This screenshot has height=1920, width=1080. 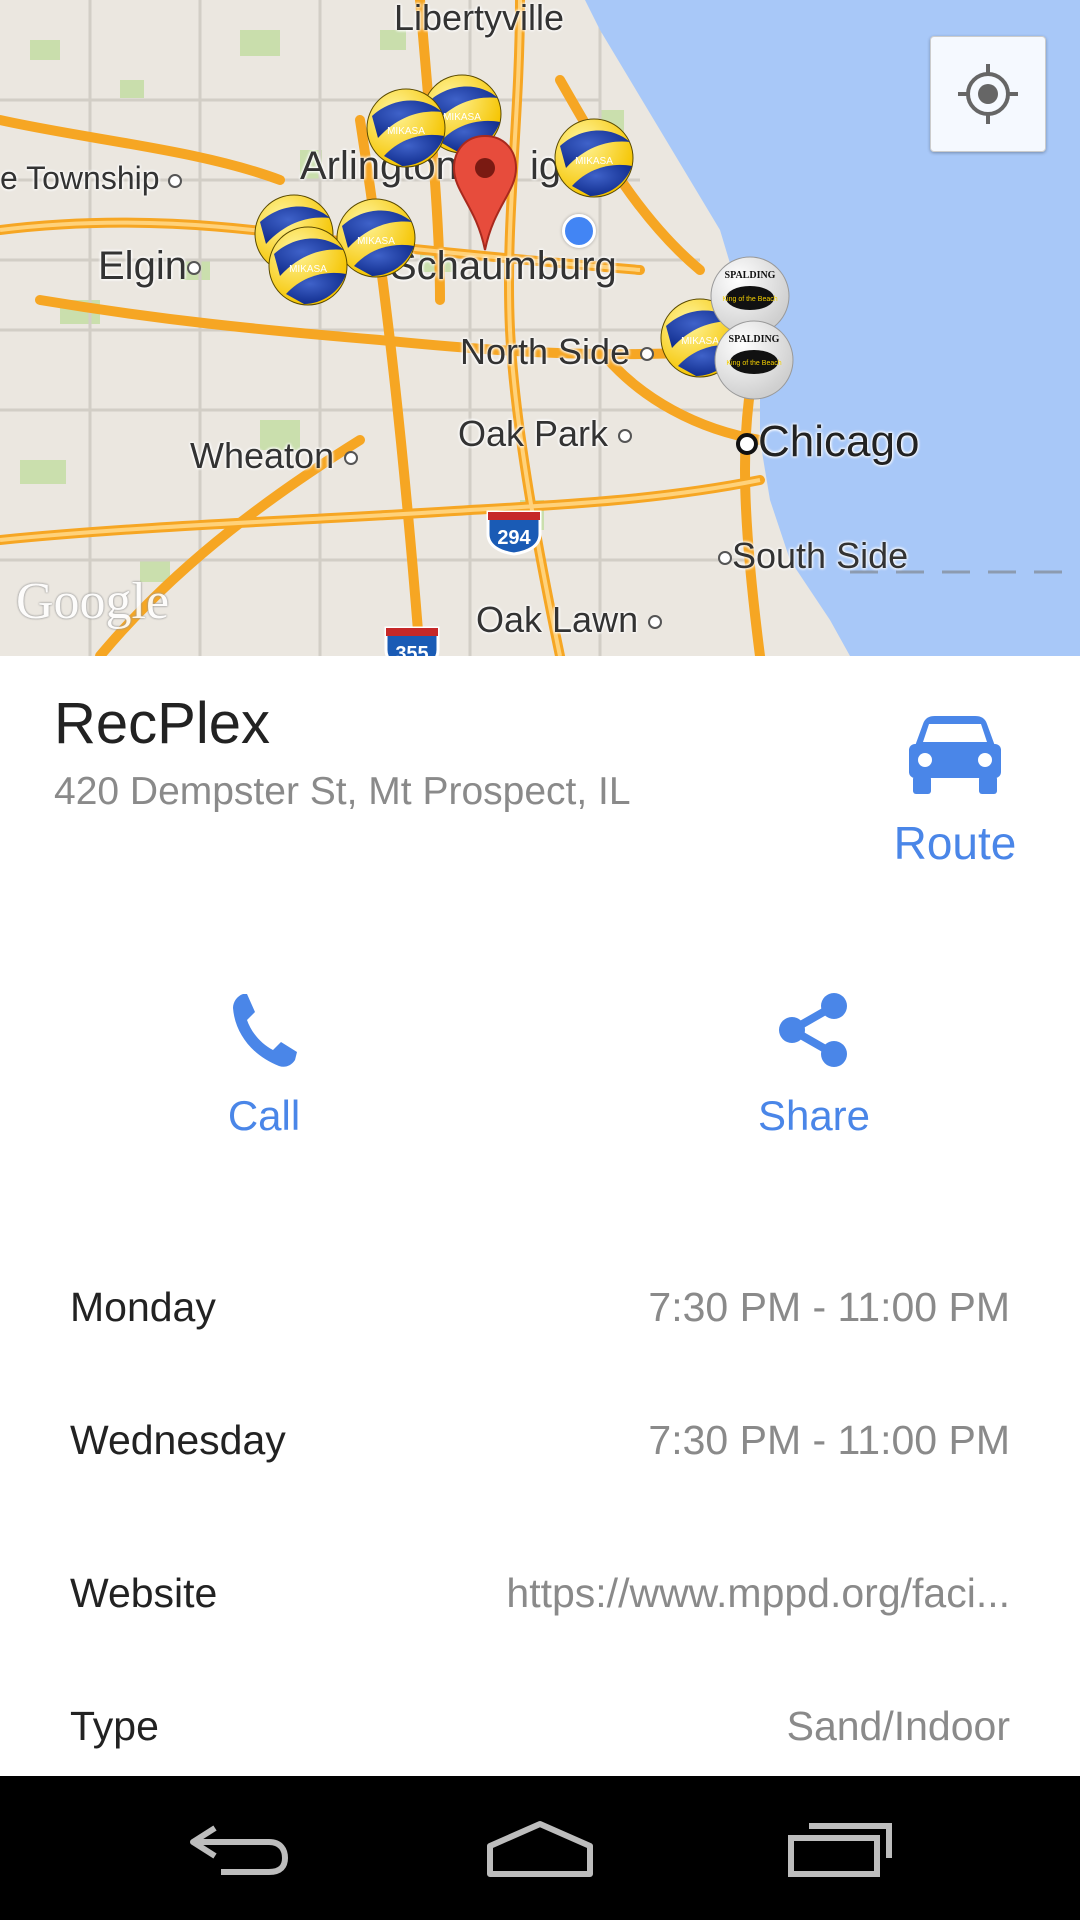 I want to click on selected-location-pin-icon, so click(x=485, y=192).